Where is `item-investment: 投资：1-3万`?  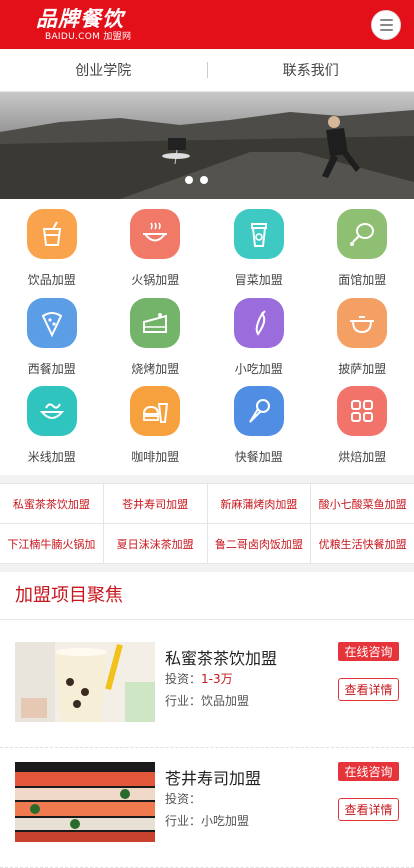 item-investment: 投资：1-3万 is located at coordinates (199, 678).